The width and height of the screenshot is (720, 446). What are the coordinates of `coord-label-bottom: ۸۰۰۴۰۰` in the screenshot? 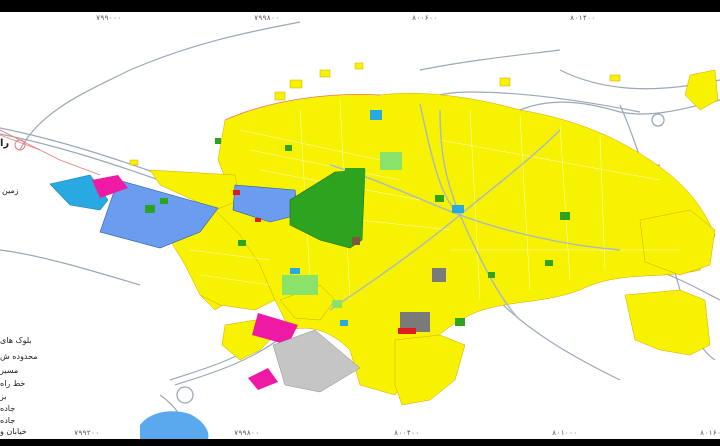 It's located at (407, 433).